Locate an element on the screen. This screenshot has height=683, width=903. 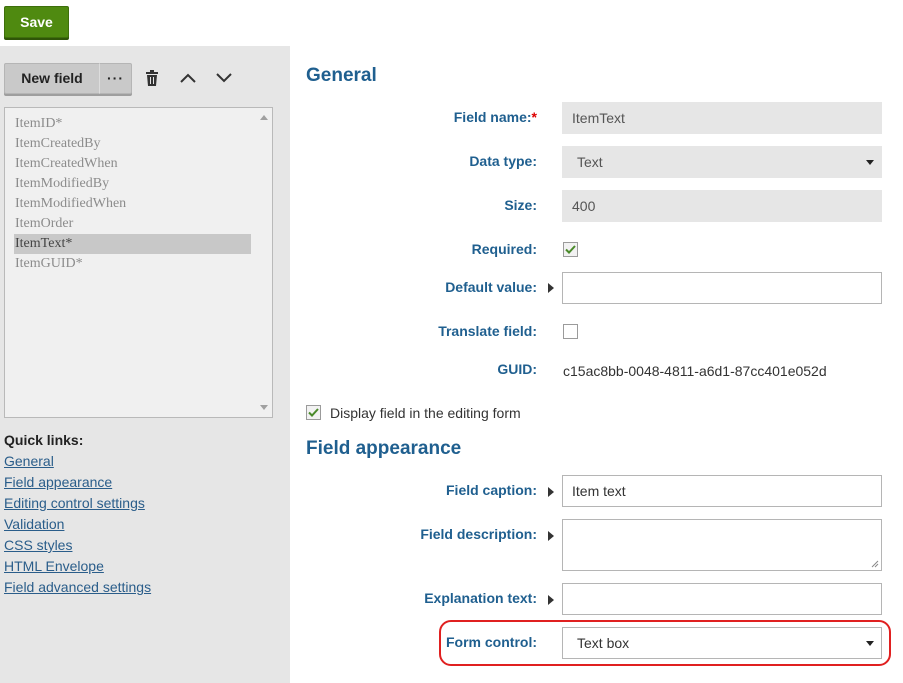
field-name-label: Field name:* is located at coordinates (495, 117).